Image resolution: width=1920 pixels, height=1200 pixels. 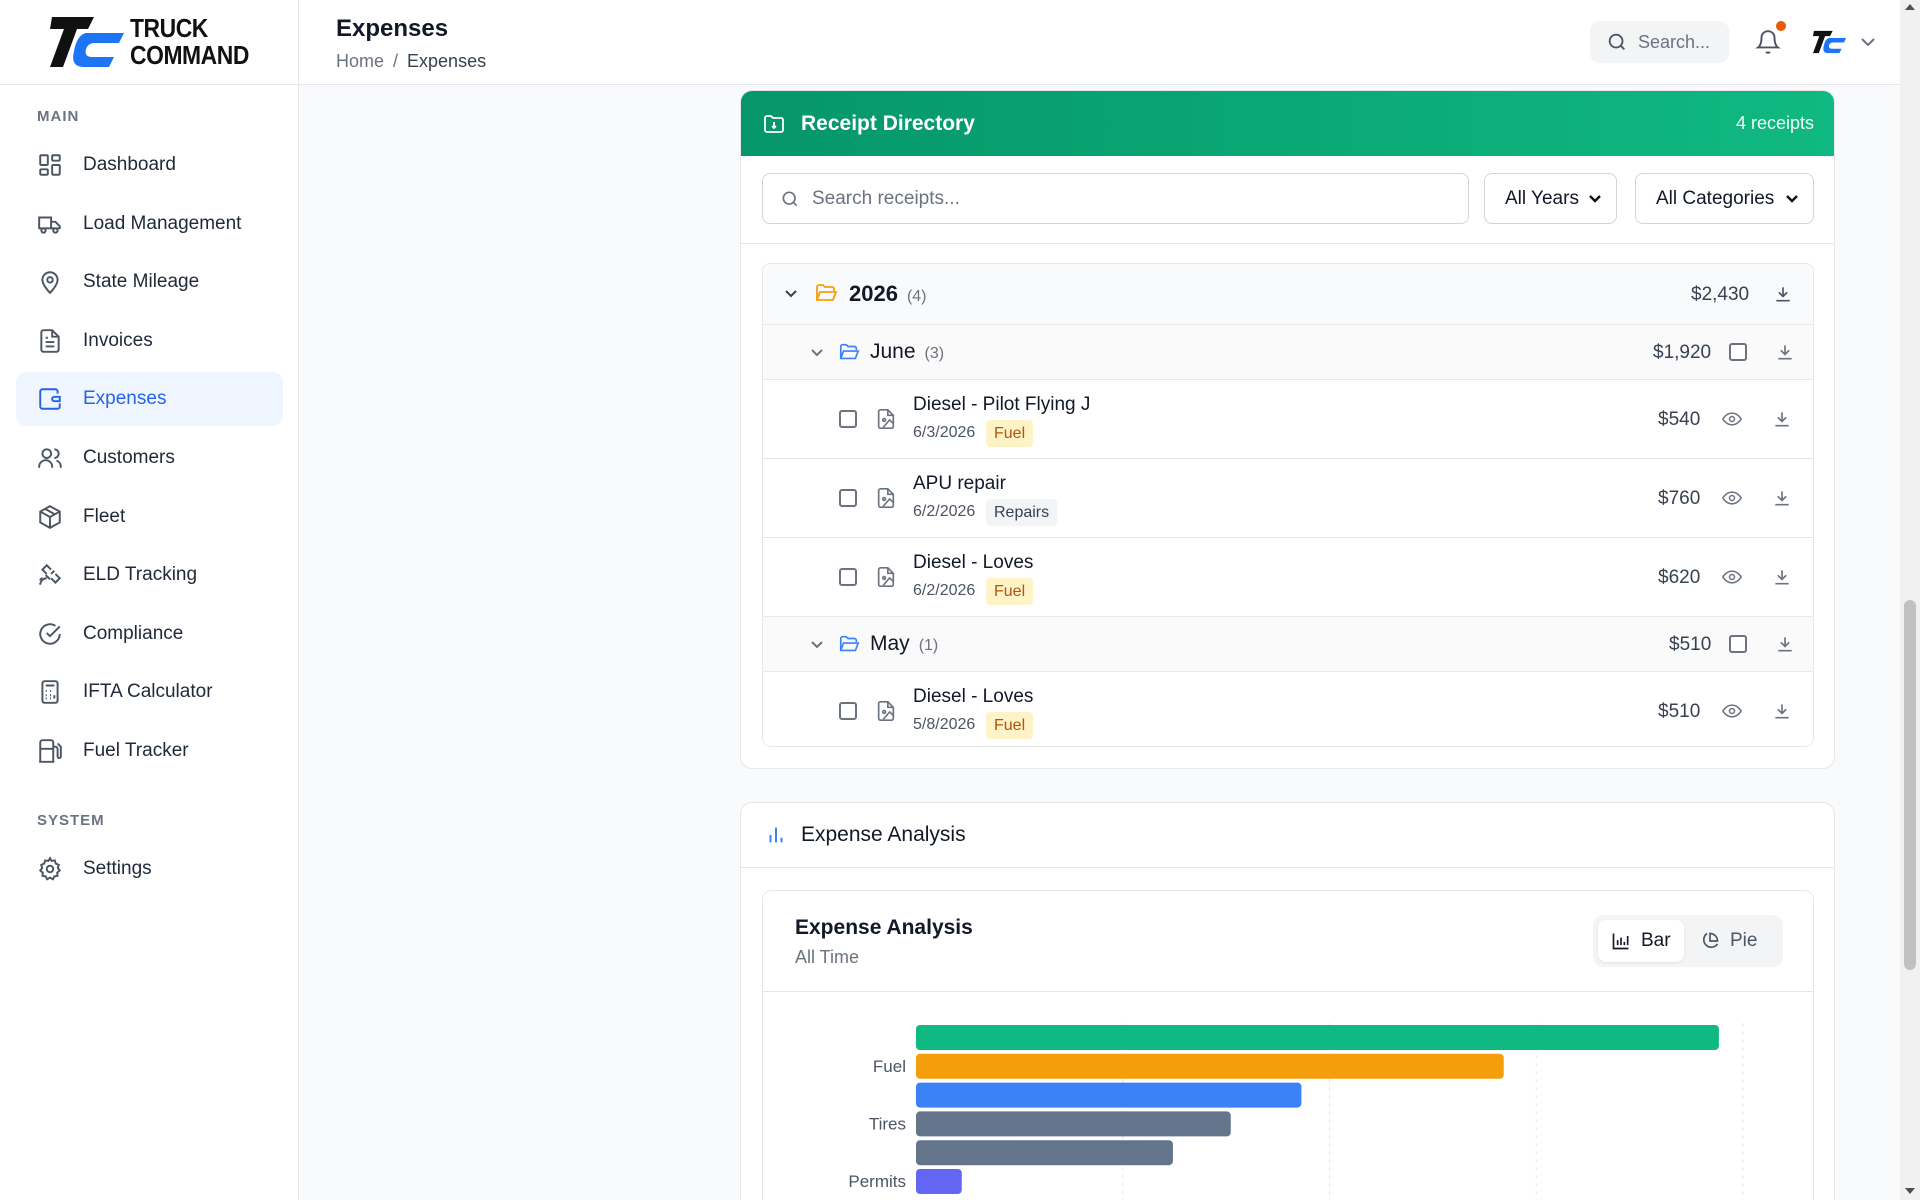 What do you see at coordinates (886, 498) in the screenshot?
I see `file-image-icon` at bounding box center [886, 498].